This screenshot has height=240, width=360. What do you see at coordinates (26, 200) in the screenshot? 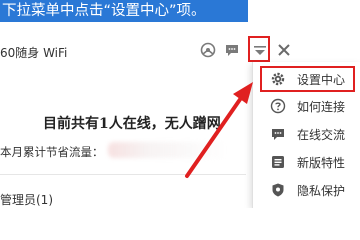
I see `admin-count-label: 管理员(1)` at bounding box center [26, 200].